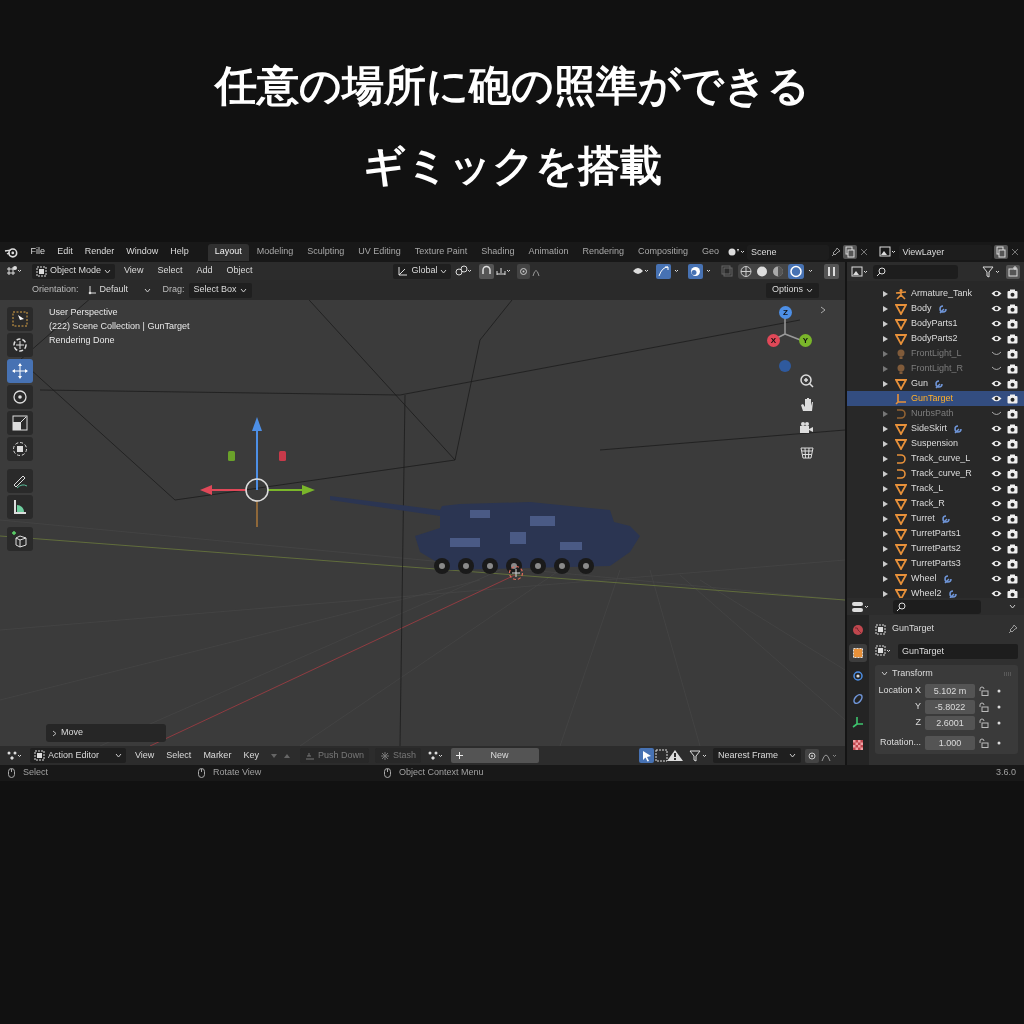 This screenshot has width=1024, height=1024. I want to click on menu-item: Object, so click(239, 271).